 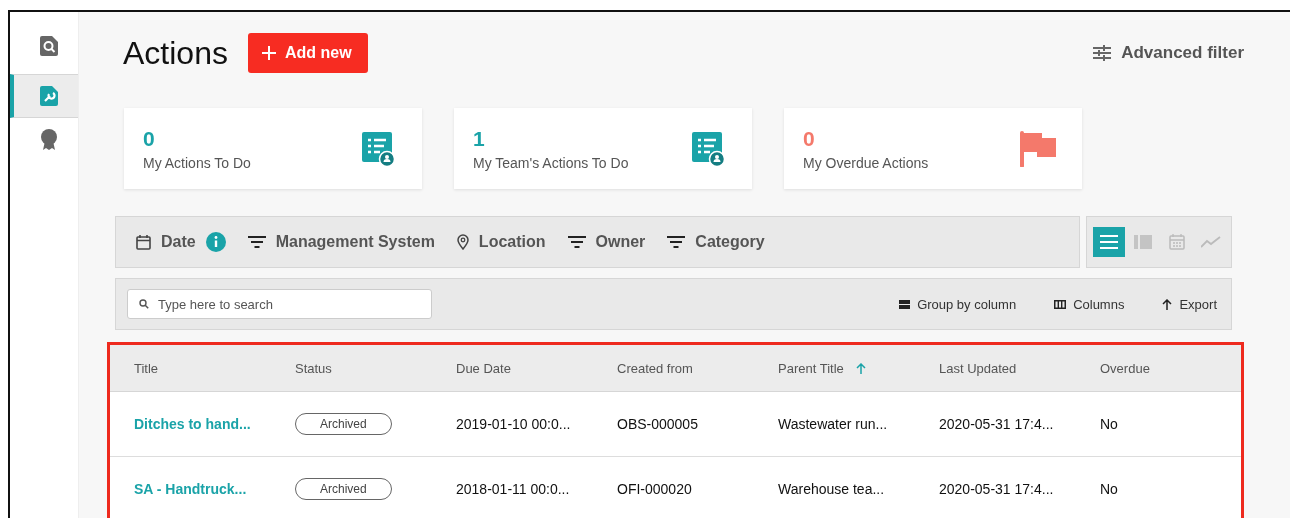 I want to click on table-cell: OBS-000005, so click(x=657, y=424).